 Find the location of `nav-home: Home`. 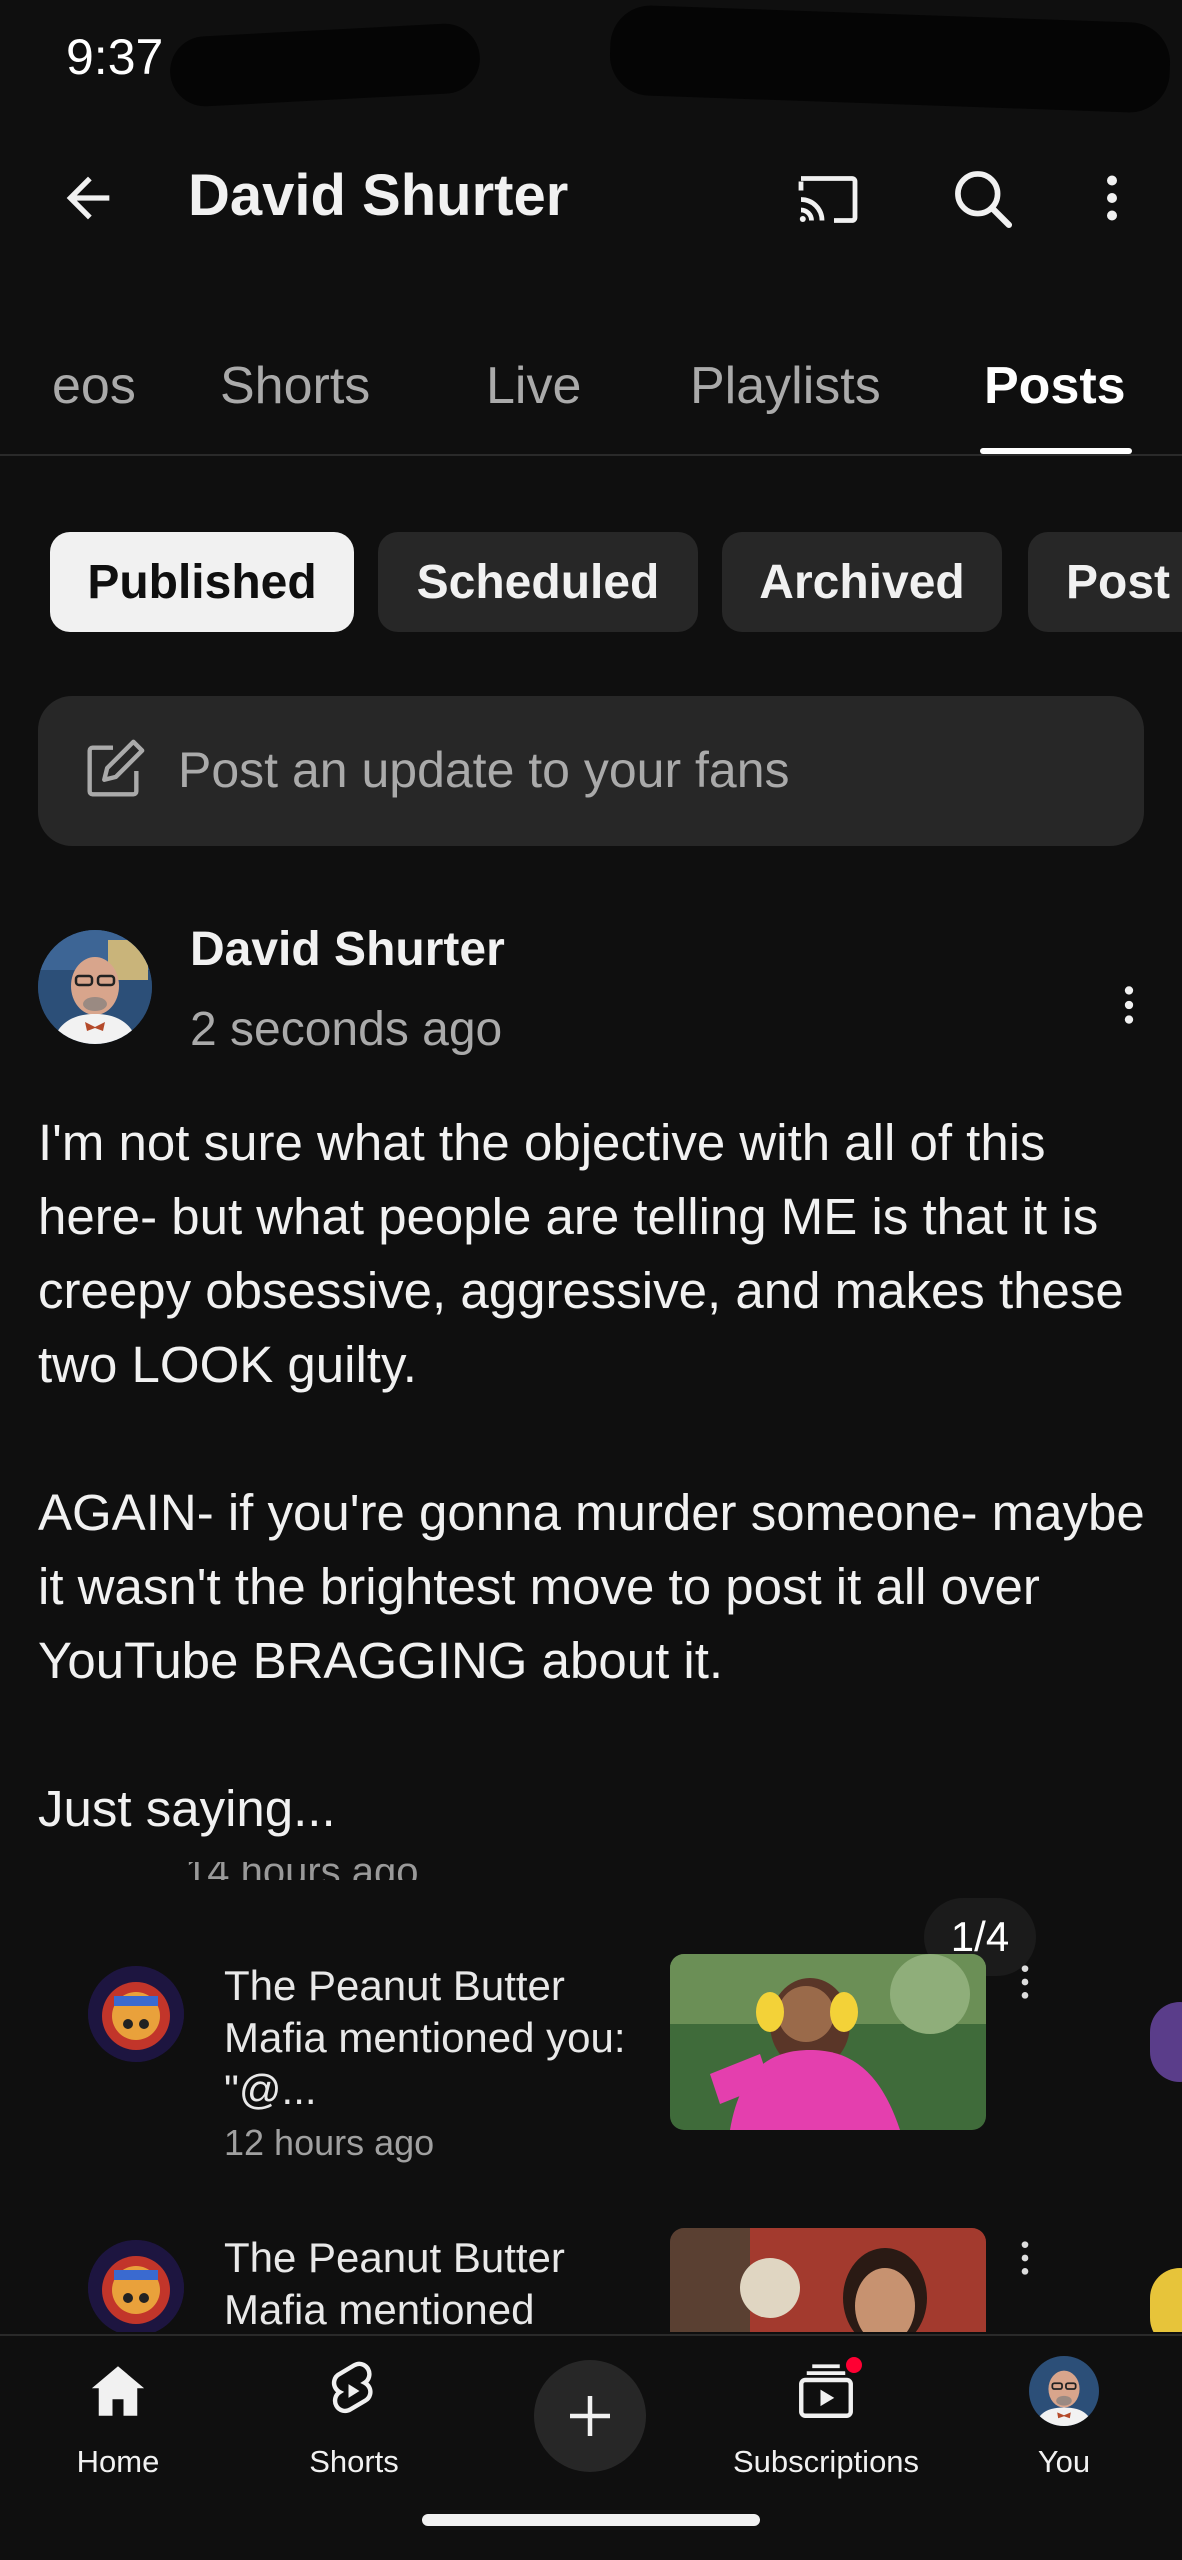

nav-home: Home is located at coordinates (118, 2426).